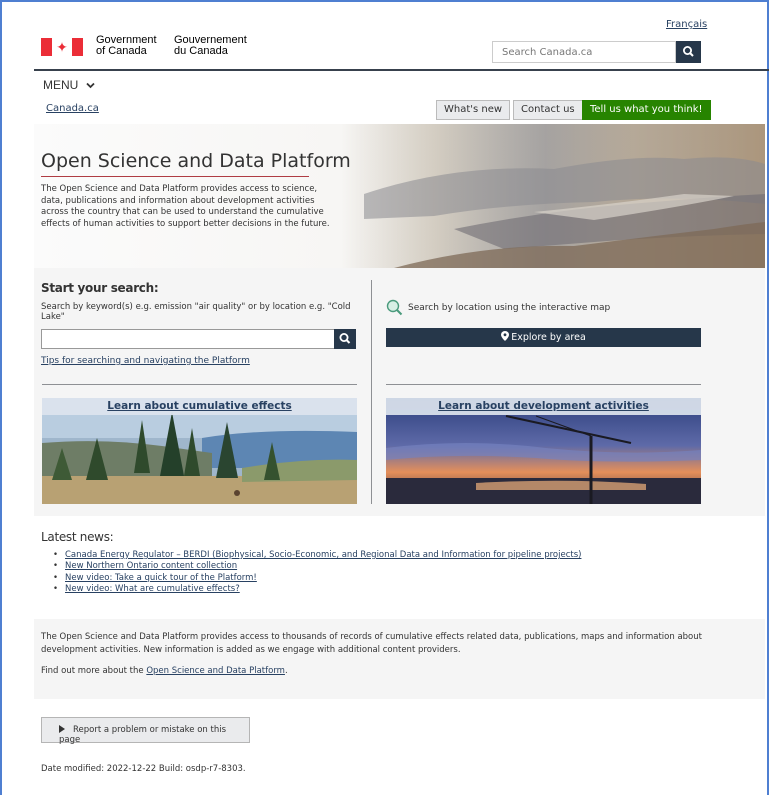  I want to click on development-activities-card: Learn about development activities, so click(543, 451).